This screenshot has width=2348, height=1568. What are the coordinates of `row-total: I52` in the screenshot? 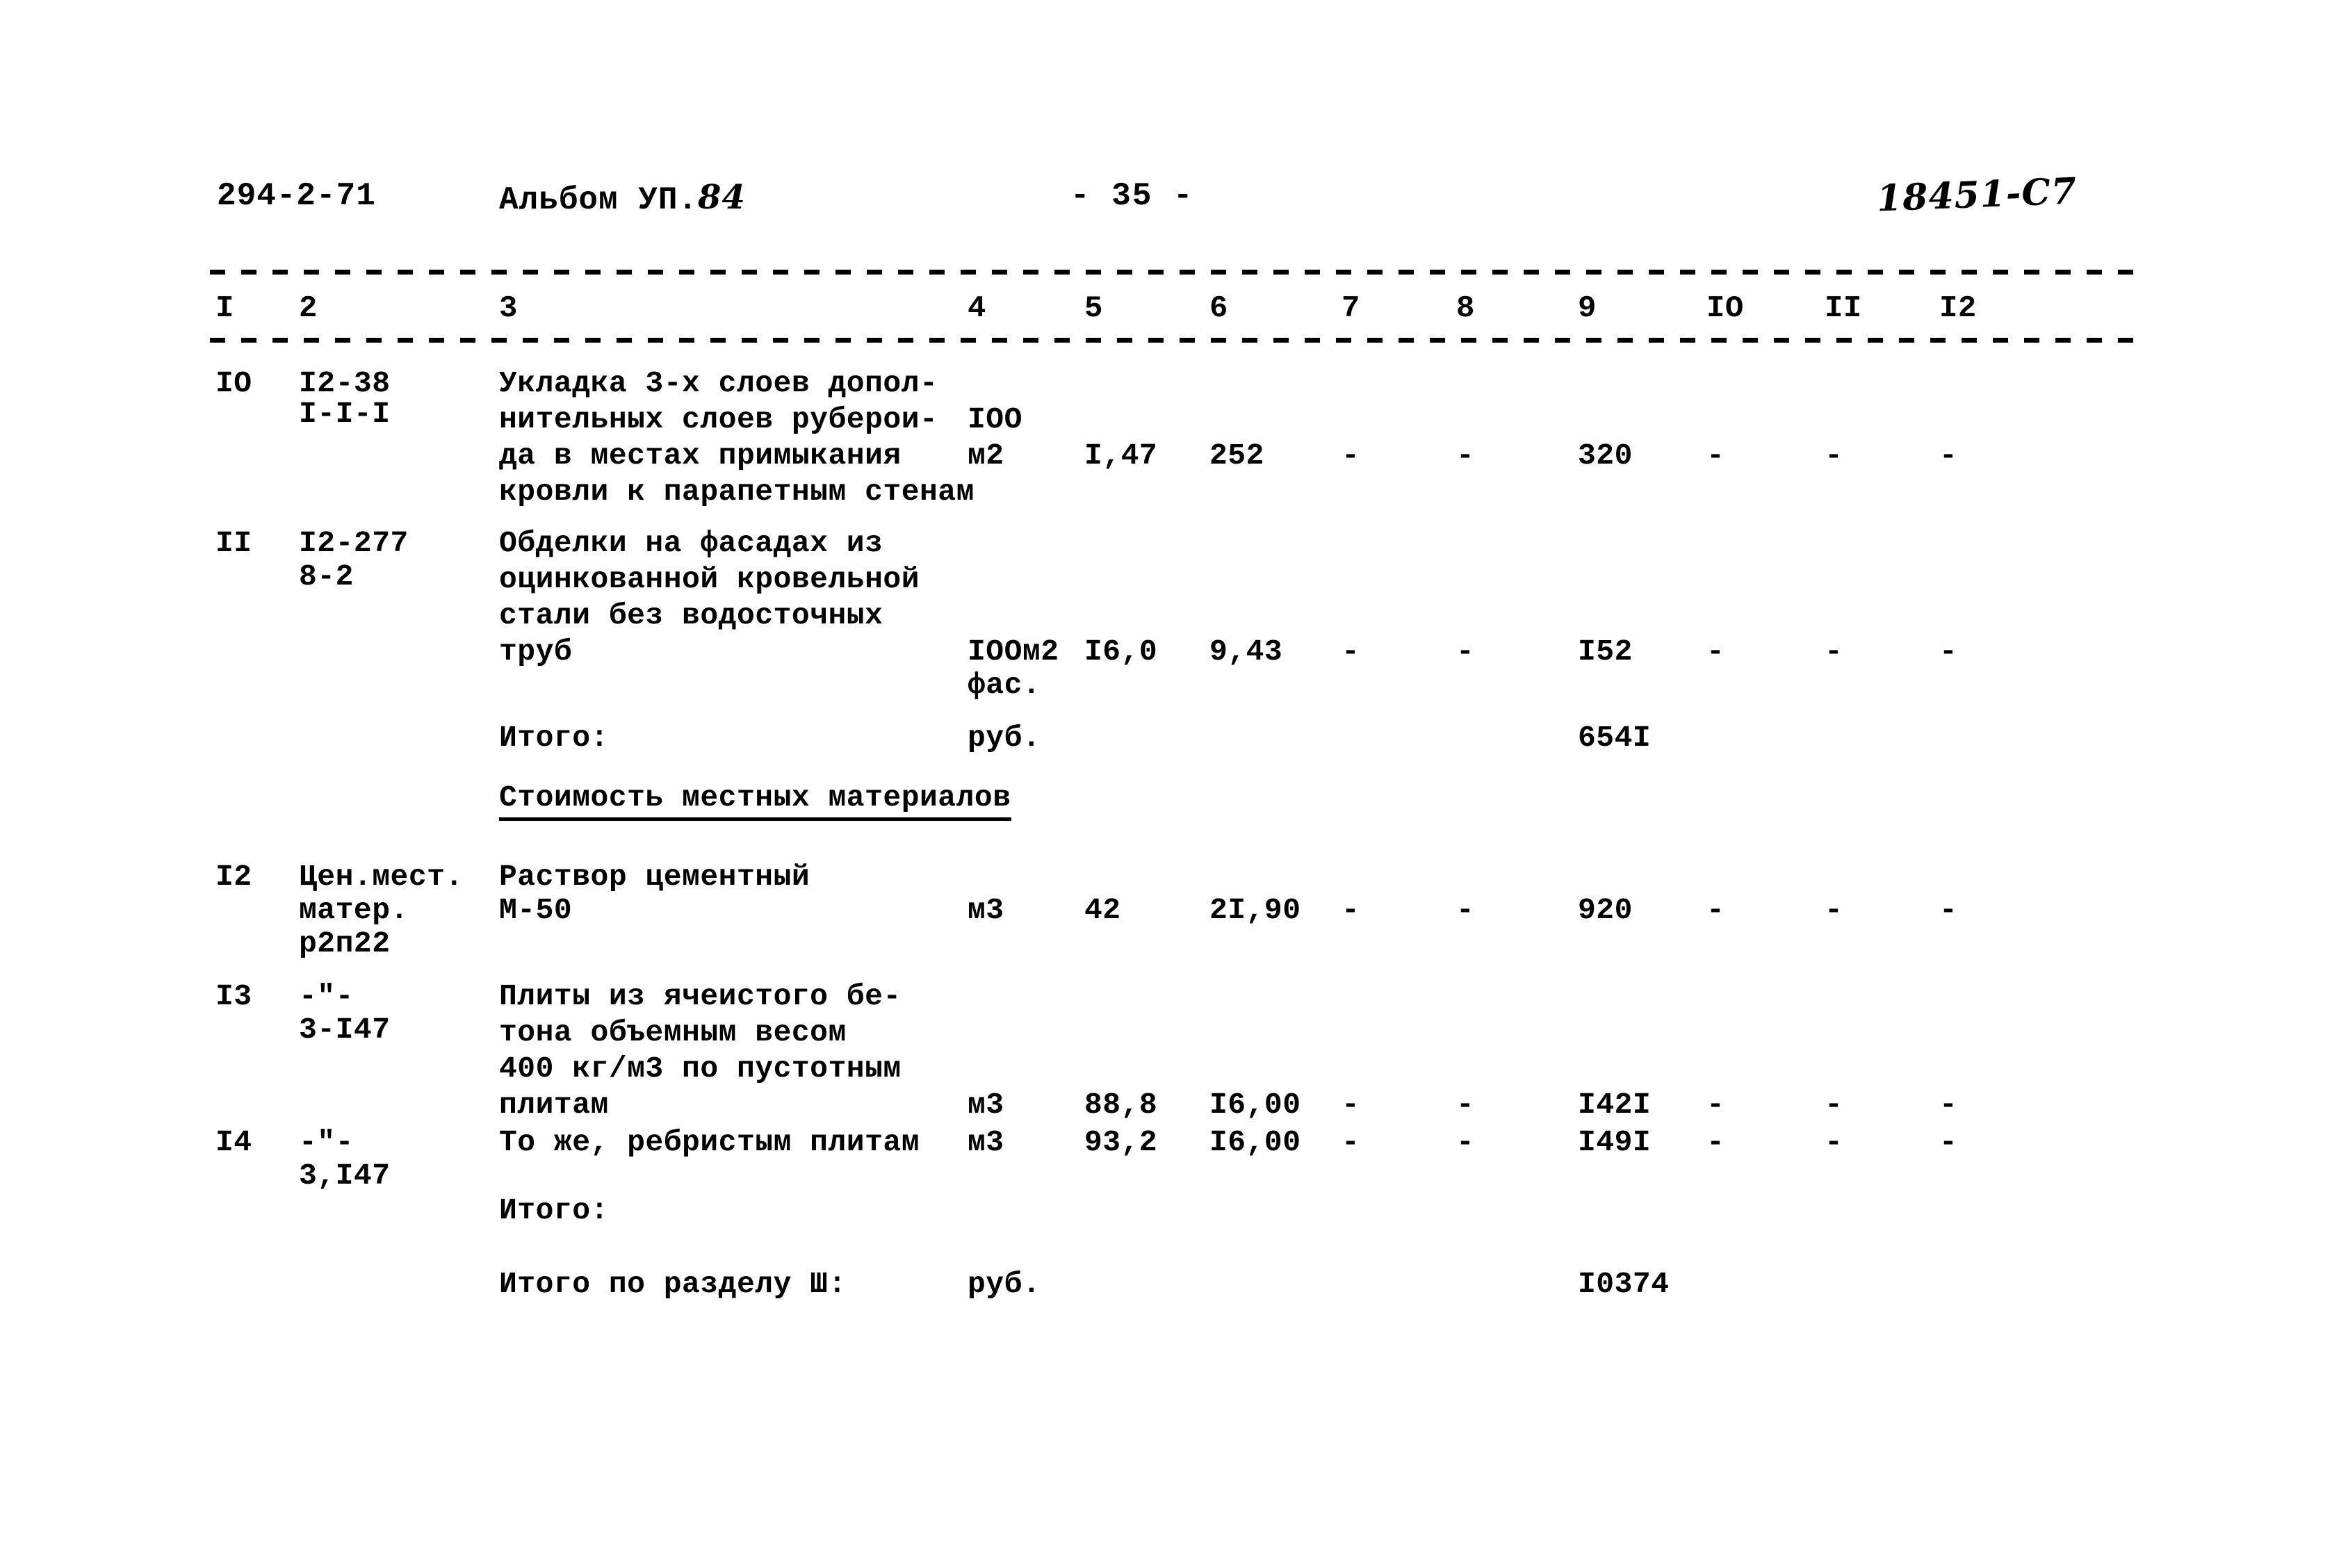 It's located at (1605, 652).